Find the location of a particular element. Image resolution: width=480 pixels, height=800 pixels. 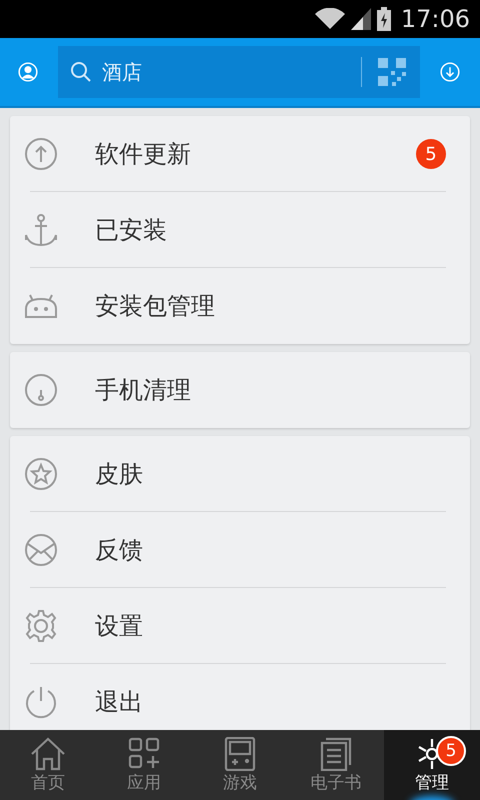

menu-item: 退出 is located at coordinates (240, 697).